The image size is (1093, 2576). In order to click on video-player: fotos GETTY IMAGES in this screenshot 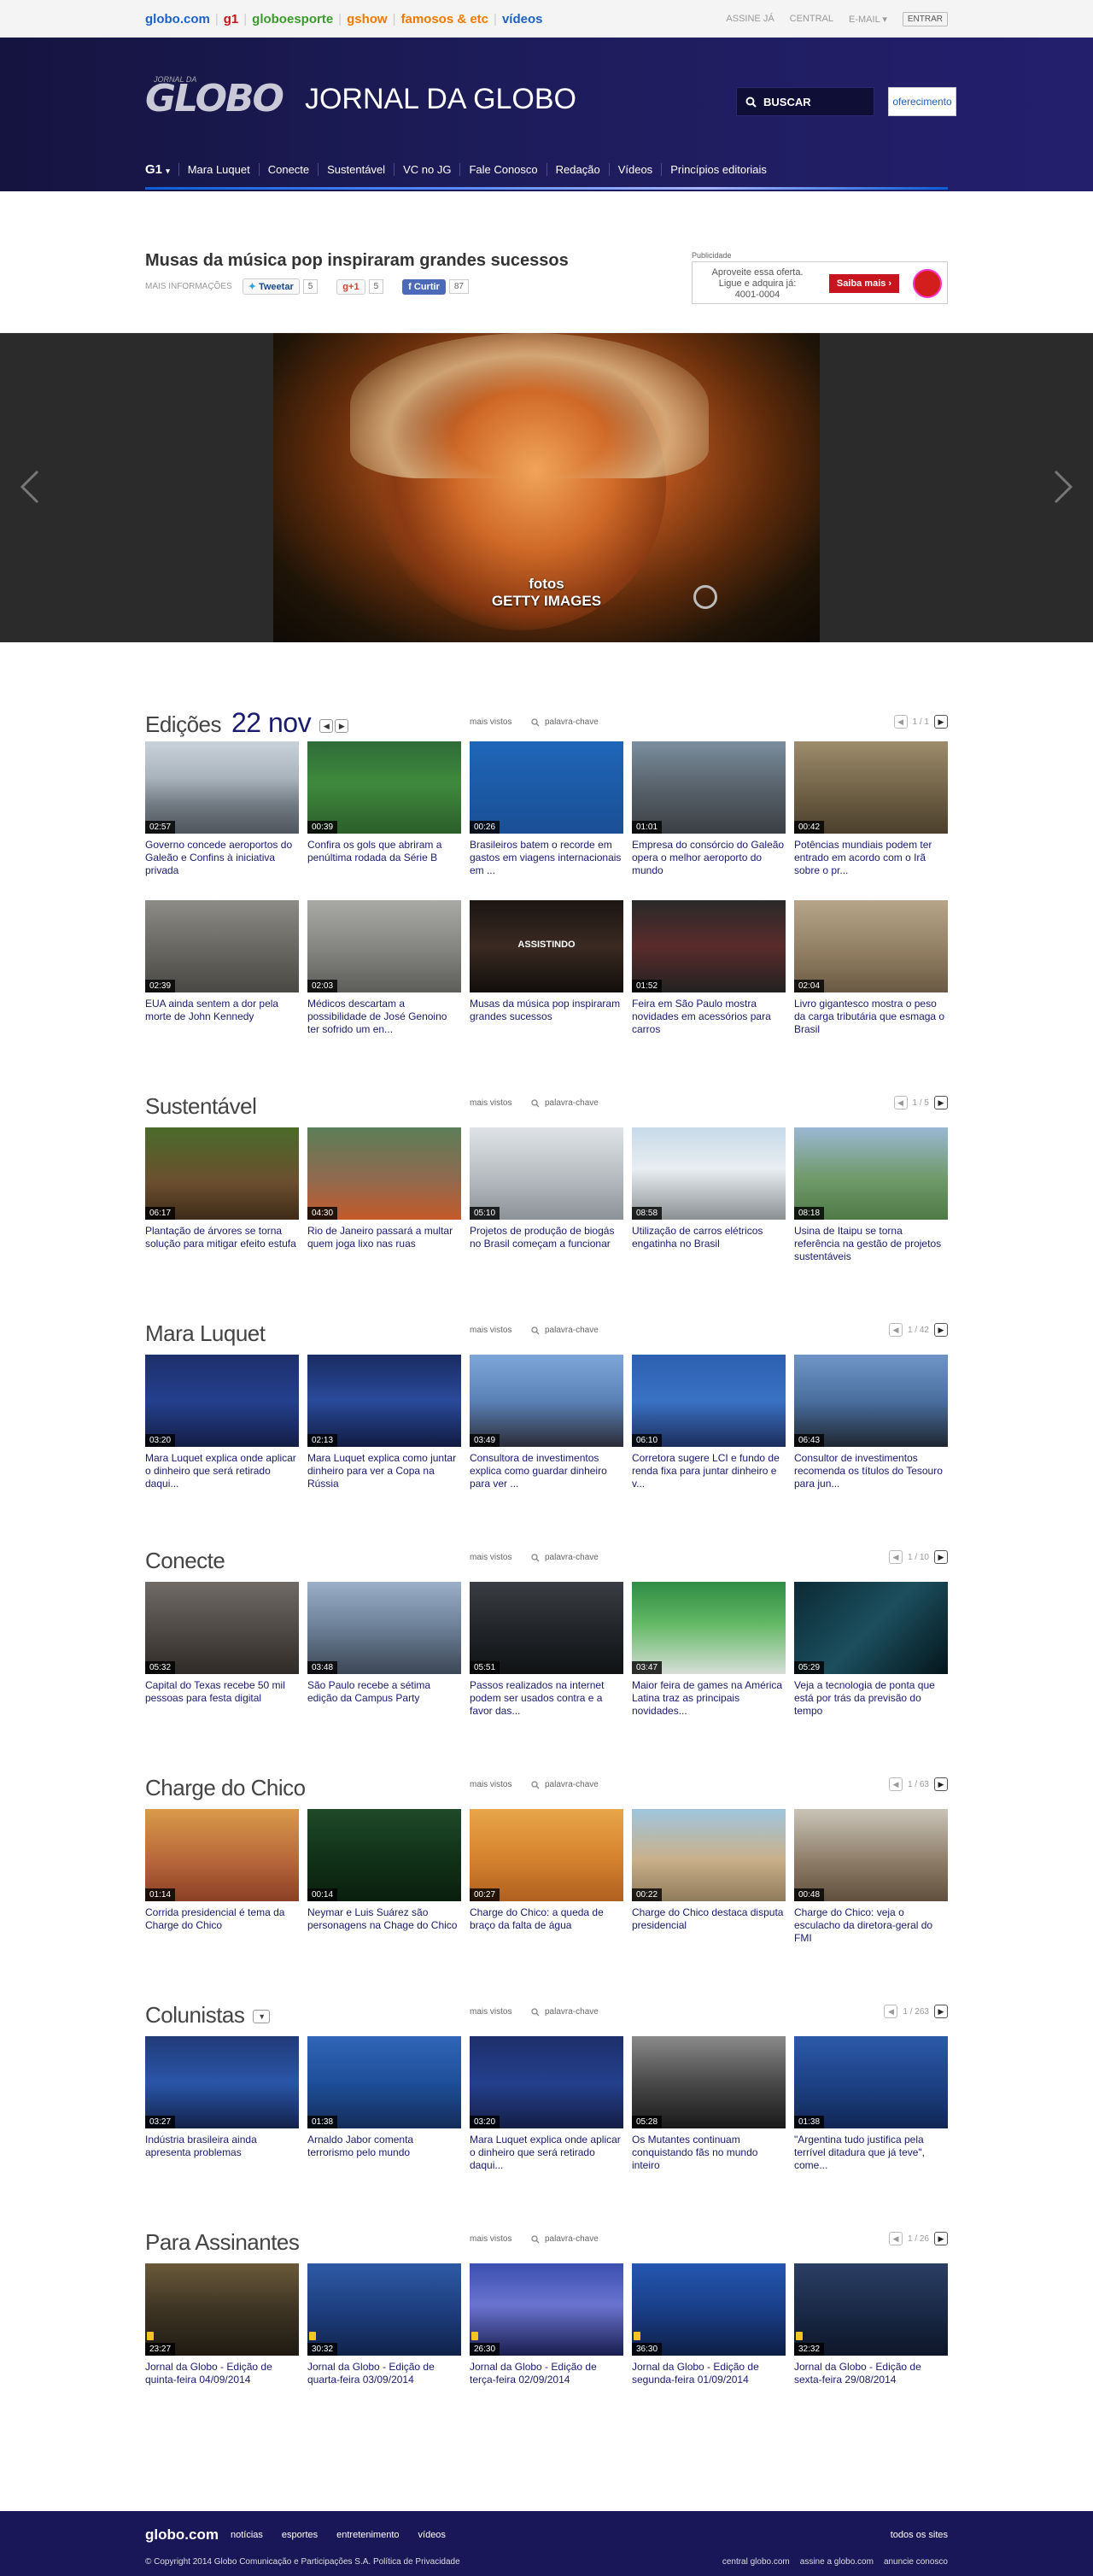, I will do `click(546, 487)`.